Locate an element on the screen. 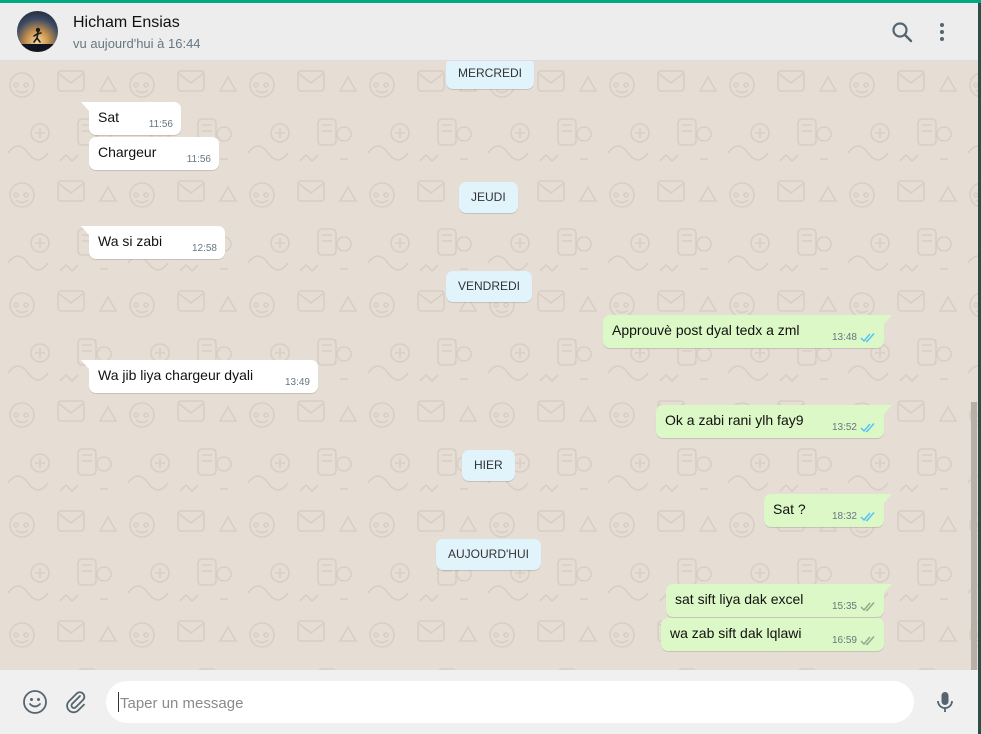 The height and width of the screenshot is (734, 981). date-separator: JEUDI is located at coordinates (488, 197).